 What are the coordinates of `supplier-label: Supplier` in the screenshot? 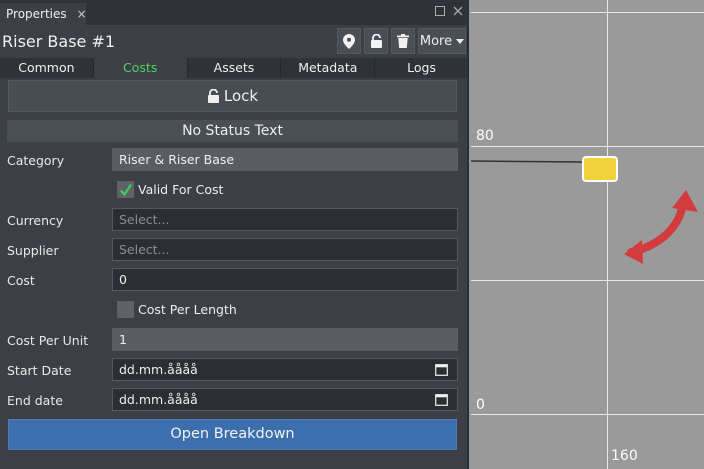 It's located at (33, 250).